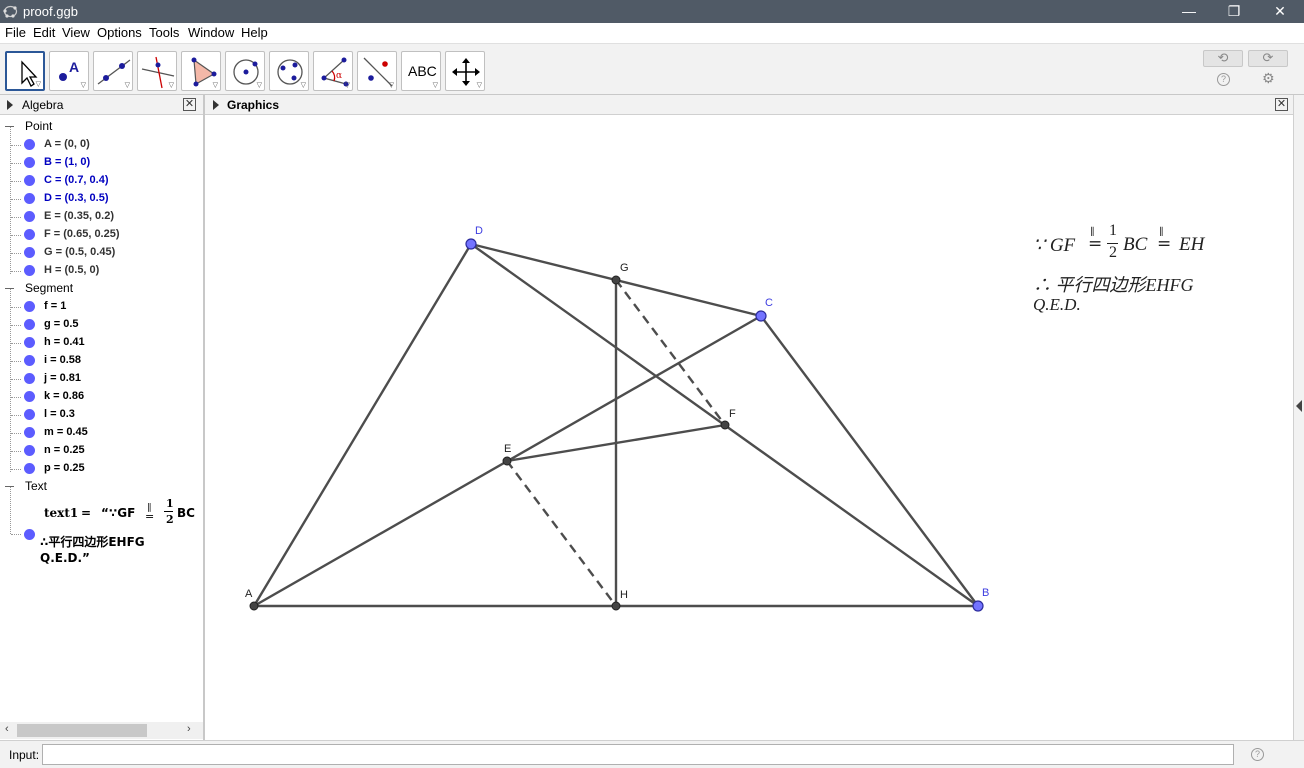 The image size is (1304, 768). I want to click on line-tool-button: ▽, so click(113, 71).